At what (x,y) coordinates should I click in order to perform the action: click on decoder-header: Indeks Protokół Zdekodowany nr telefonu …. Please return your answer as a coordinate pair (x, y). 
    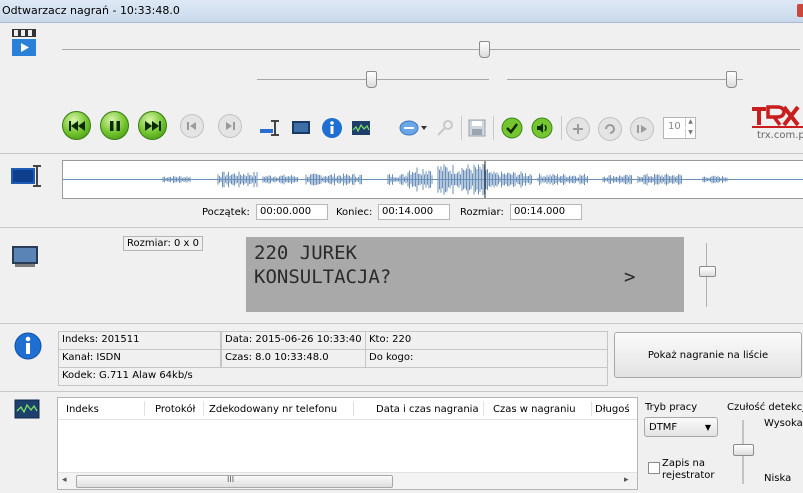
    Looking at the image, I should click on (347, 409).